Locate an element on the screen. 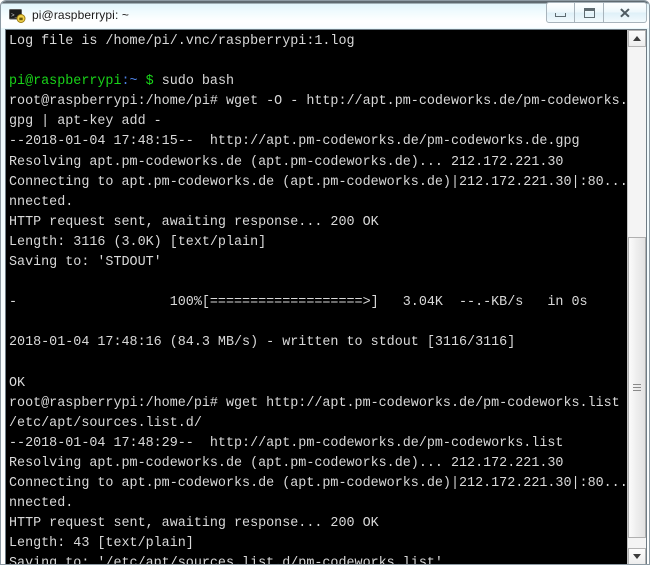 This screenshot has width=650, height=565. window-title: pi@raspberrypi: ~ is located at coordinates (80, 14).